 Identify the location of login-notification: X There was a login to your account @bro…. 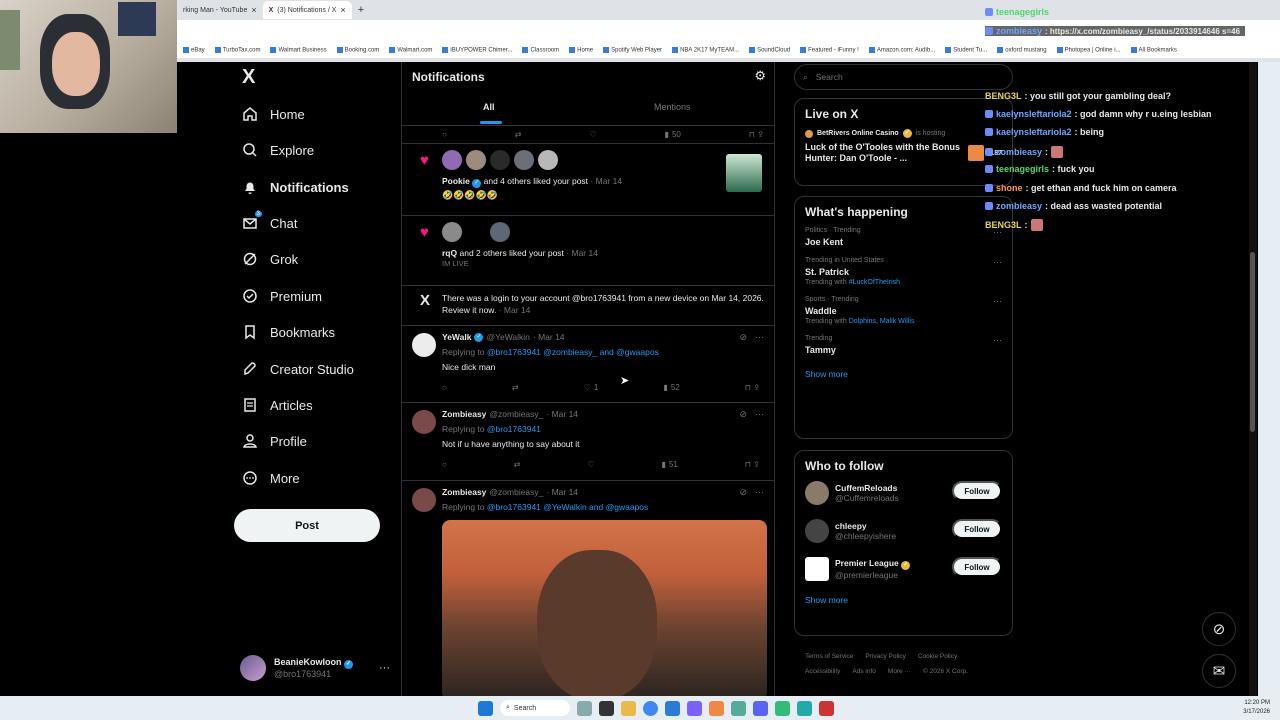
(588, 306).